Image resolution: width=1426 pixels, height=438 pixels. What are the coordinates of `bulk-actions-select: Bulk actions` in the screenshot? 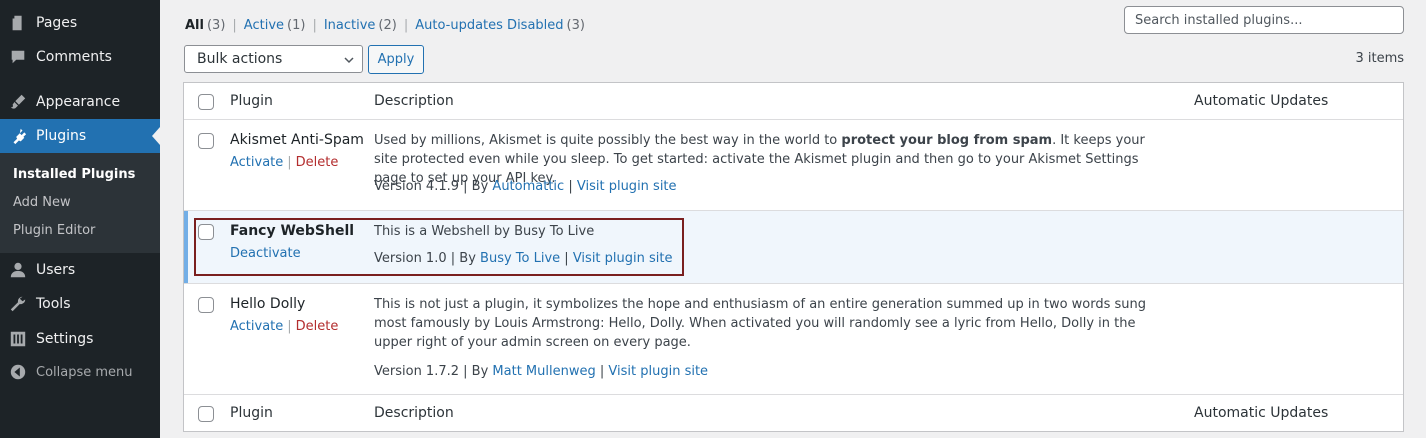 It's located at (273, 59).